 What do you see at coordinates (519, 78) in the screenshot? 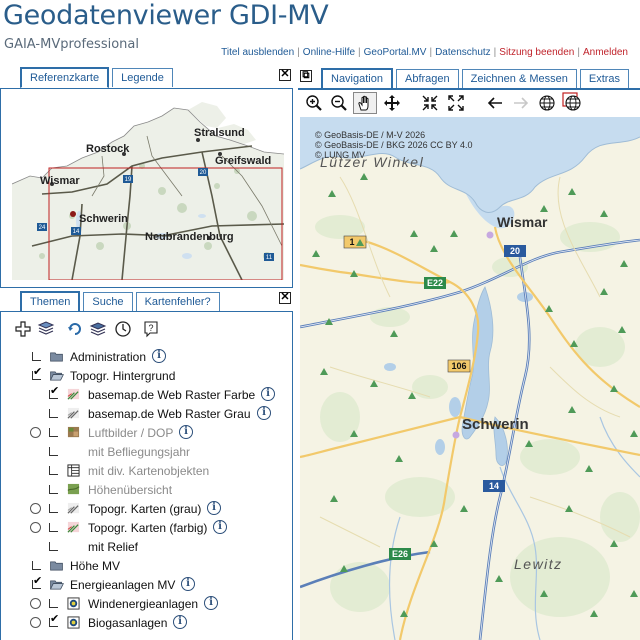
I see `tab-zeichnen-messen: Zeichnen & Messen` at bounding box center [519, 78].